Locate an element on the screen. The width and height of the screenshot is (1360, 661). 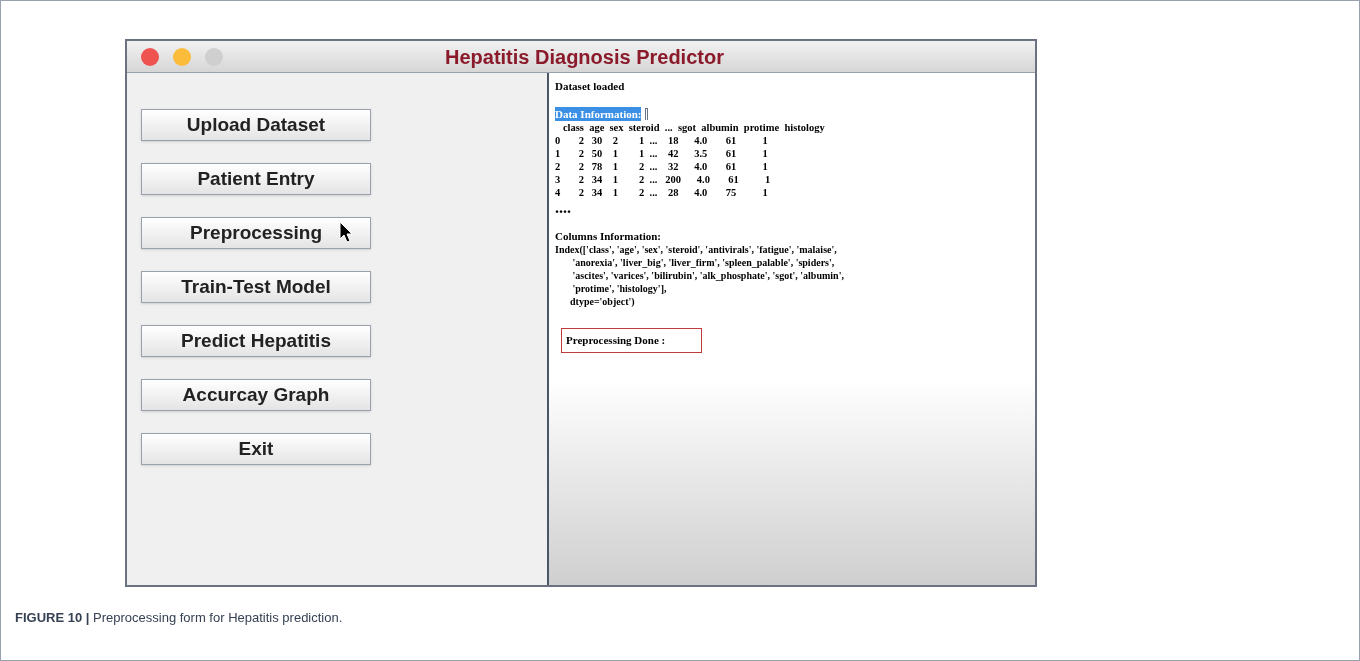
app-button: Accurcay Graph is located at coordinates (256, 395).